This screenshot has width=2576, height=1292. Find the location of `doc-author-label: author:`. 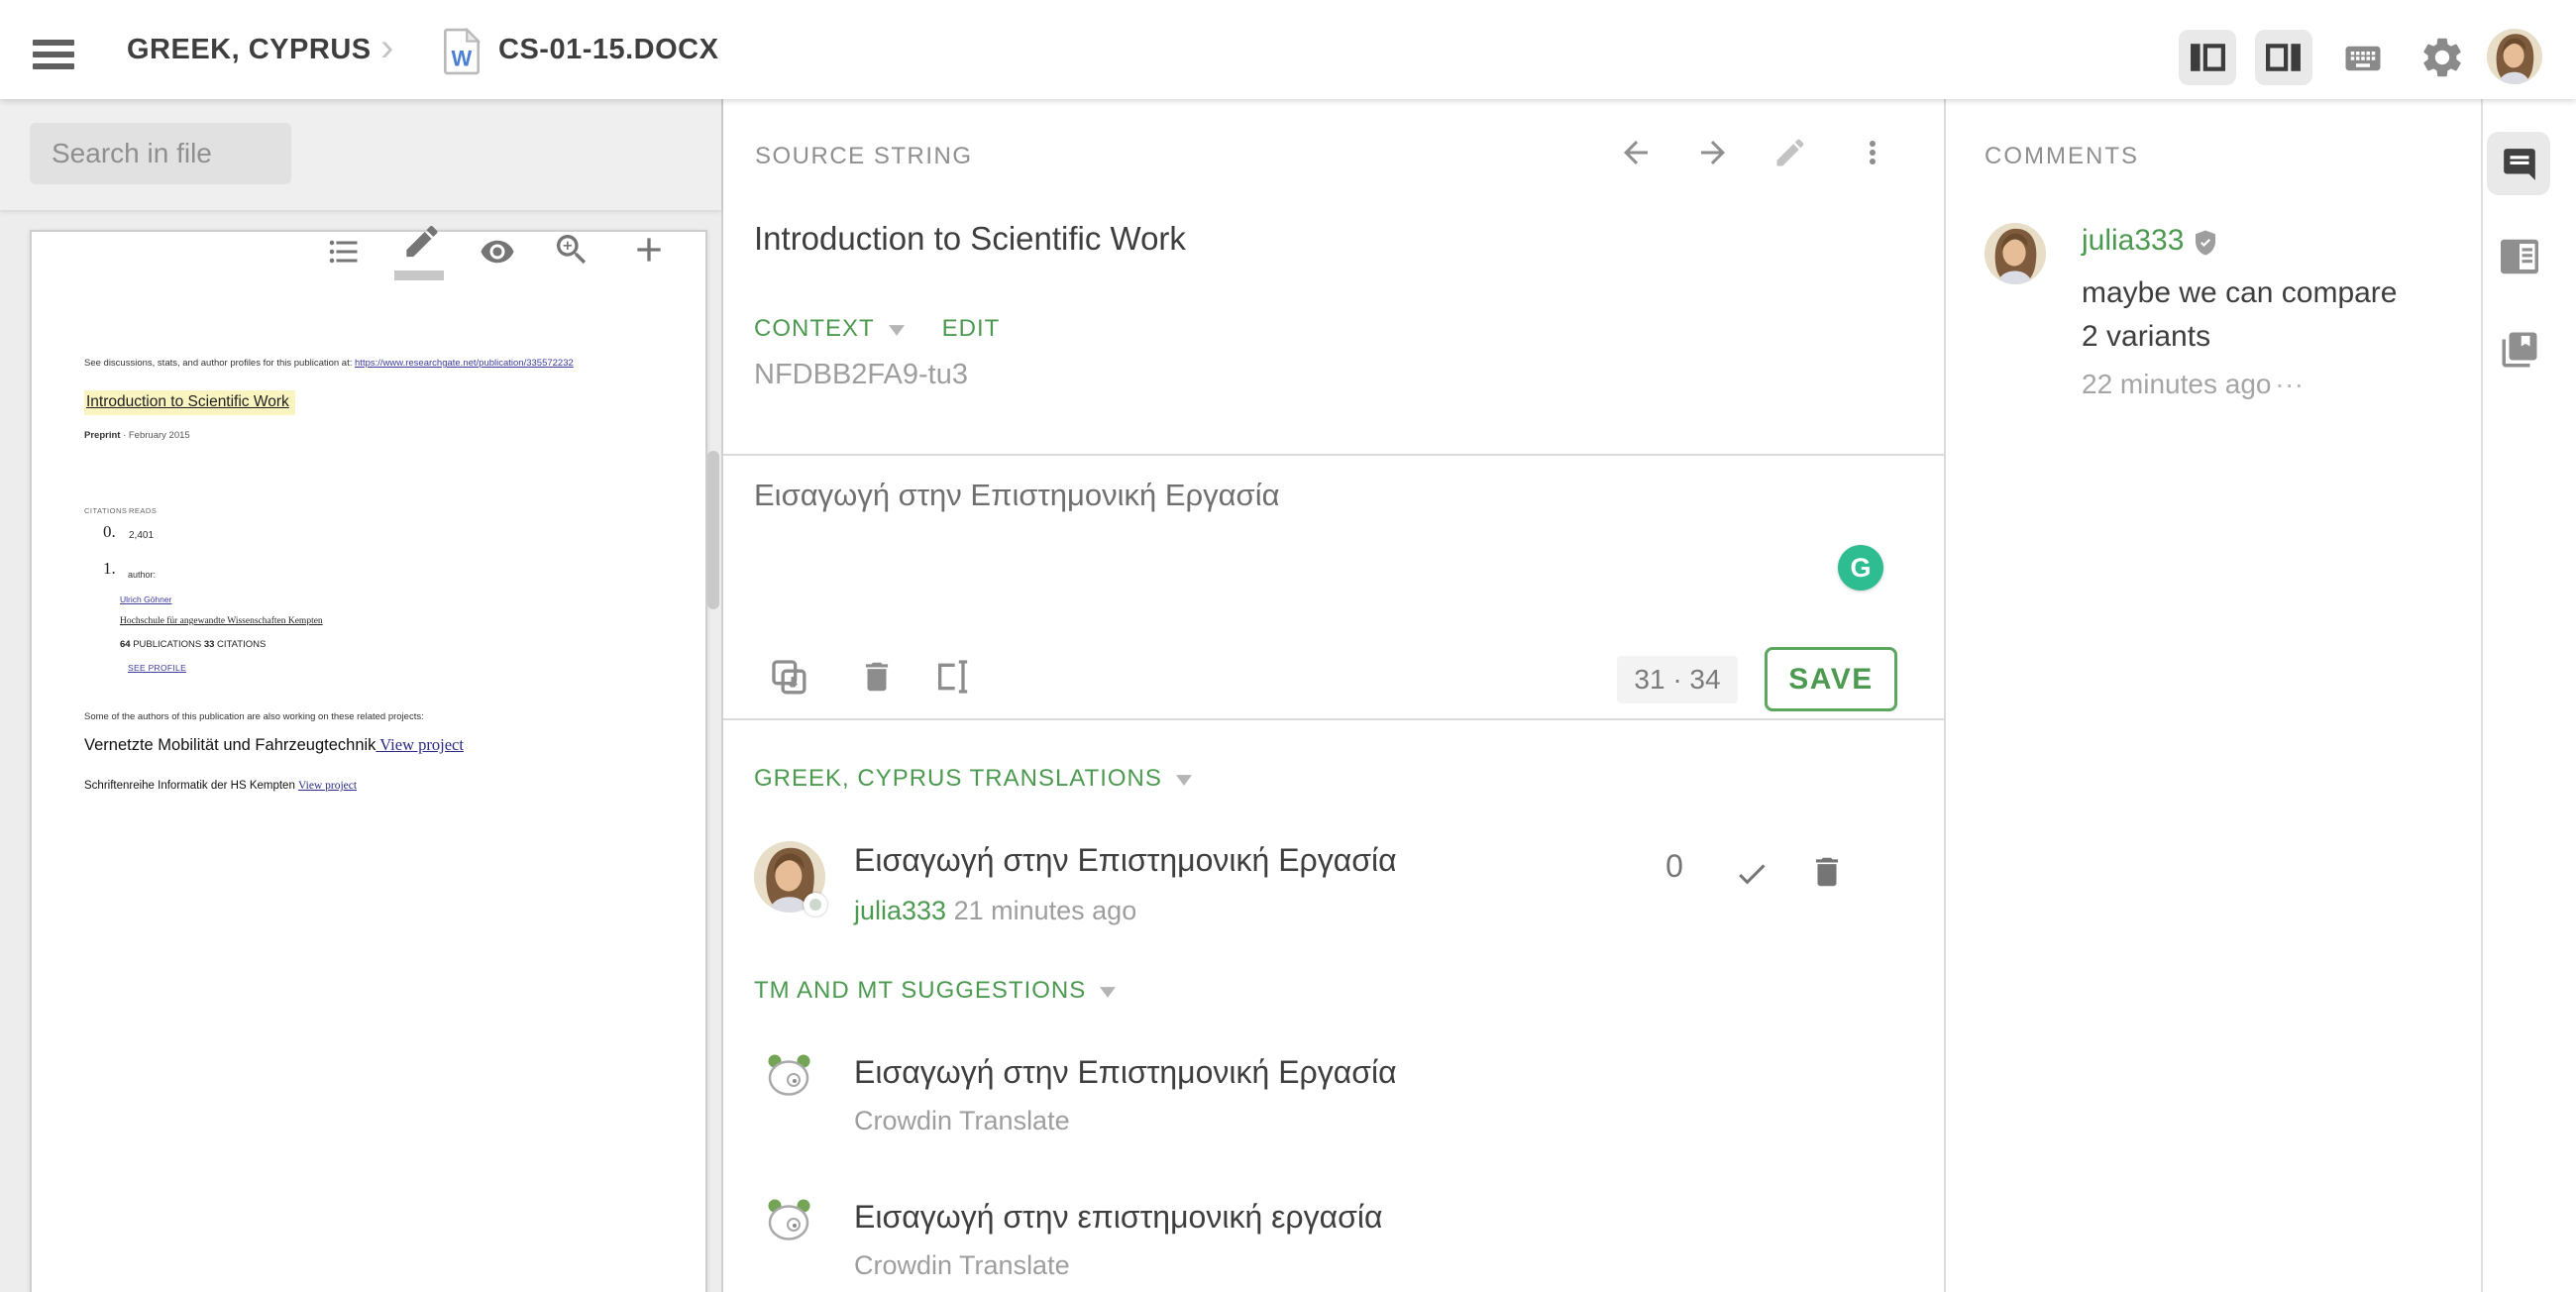

doc-author-label: author: is located at coordinates (142, 575).